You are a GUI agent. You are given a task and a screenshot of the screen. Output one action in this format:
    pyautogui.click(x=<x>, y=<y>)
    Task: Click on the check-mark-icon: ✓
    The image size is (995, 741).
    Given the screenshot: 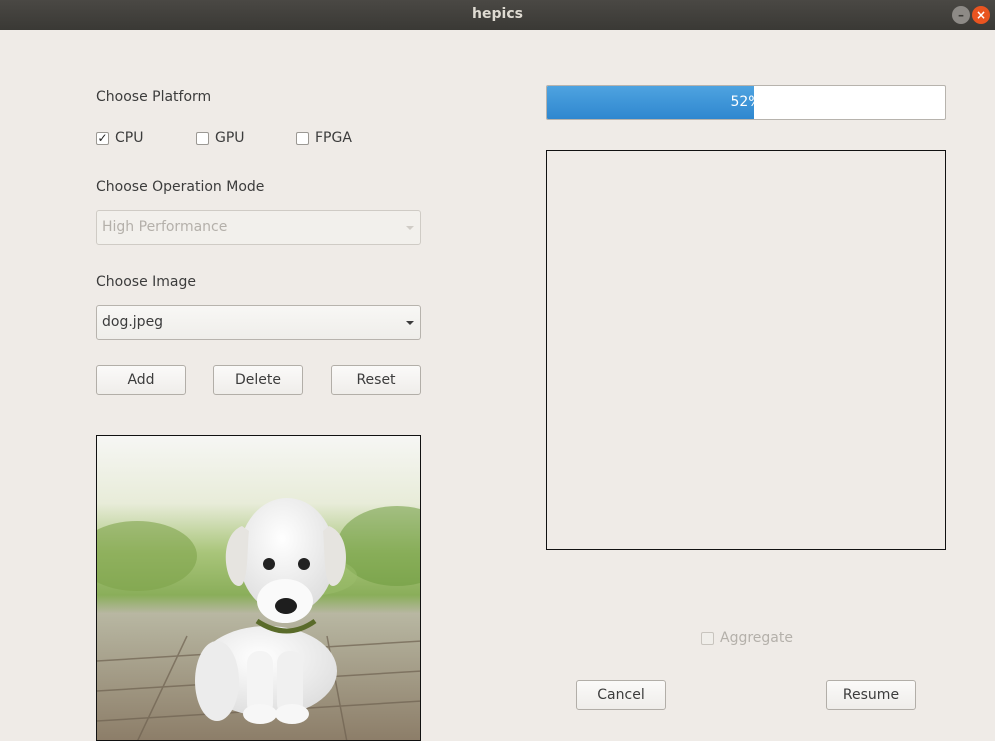 What is the action you would take?
    pyautogui.click(x=102, y=137)
    